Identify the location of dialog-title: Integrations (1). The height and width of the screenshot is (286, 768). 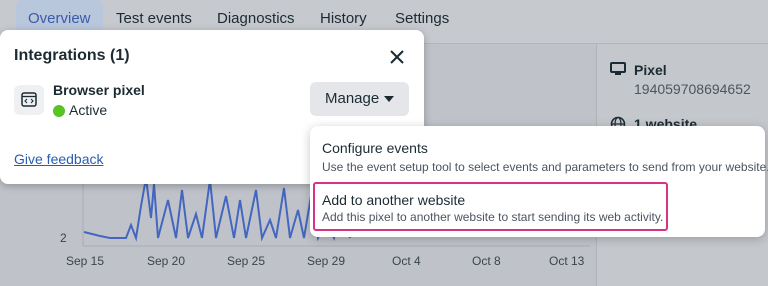
(72, 55).